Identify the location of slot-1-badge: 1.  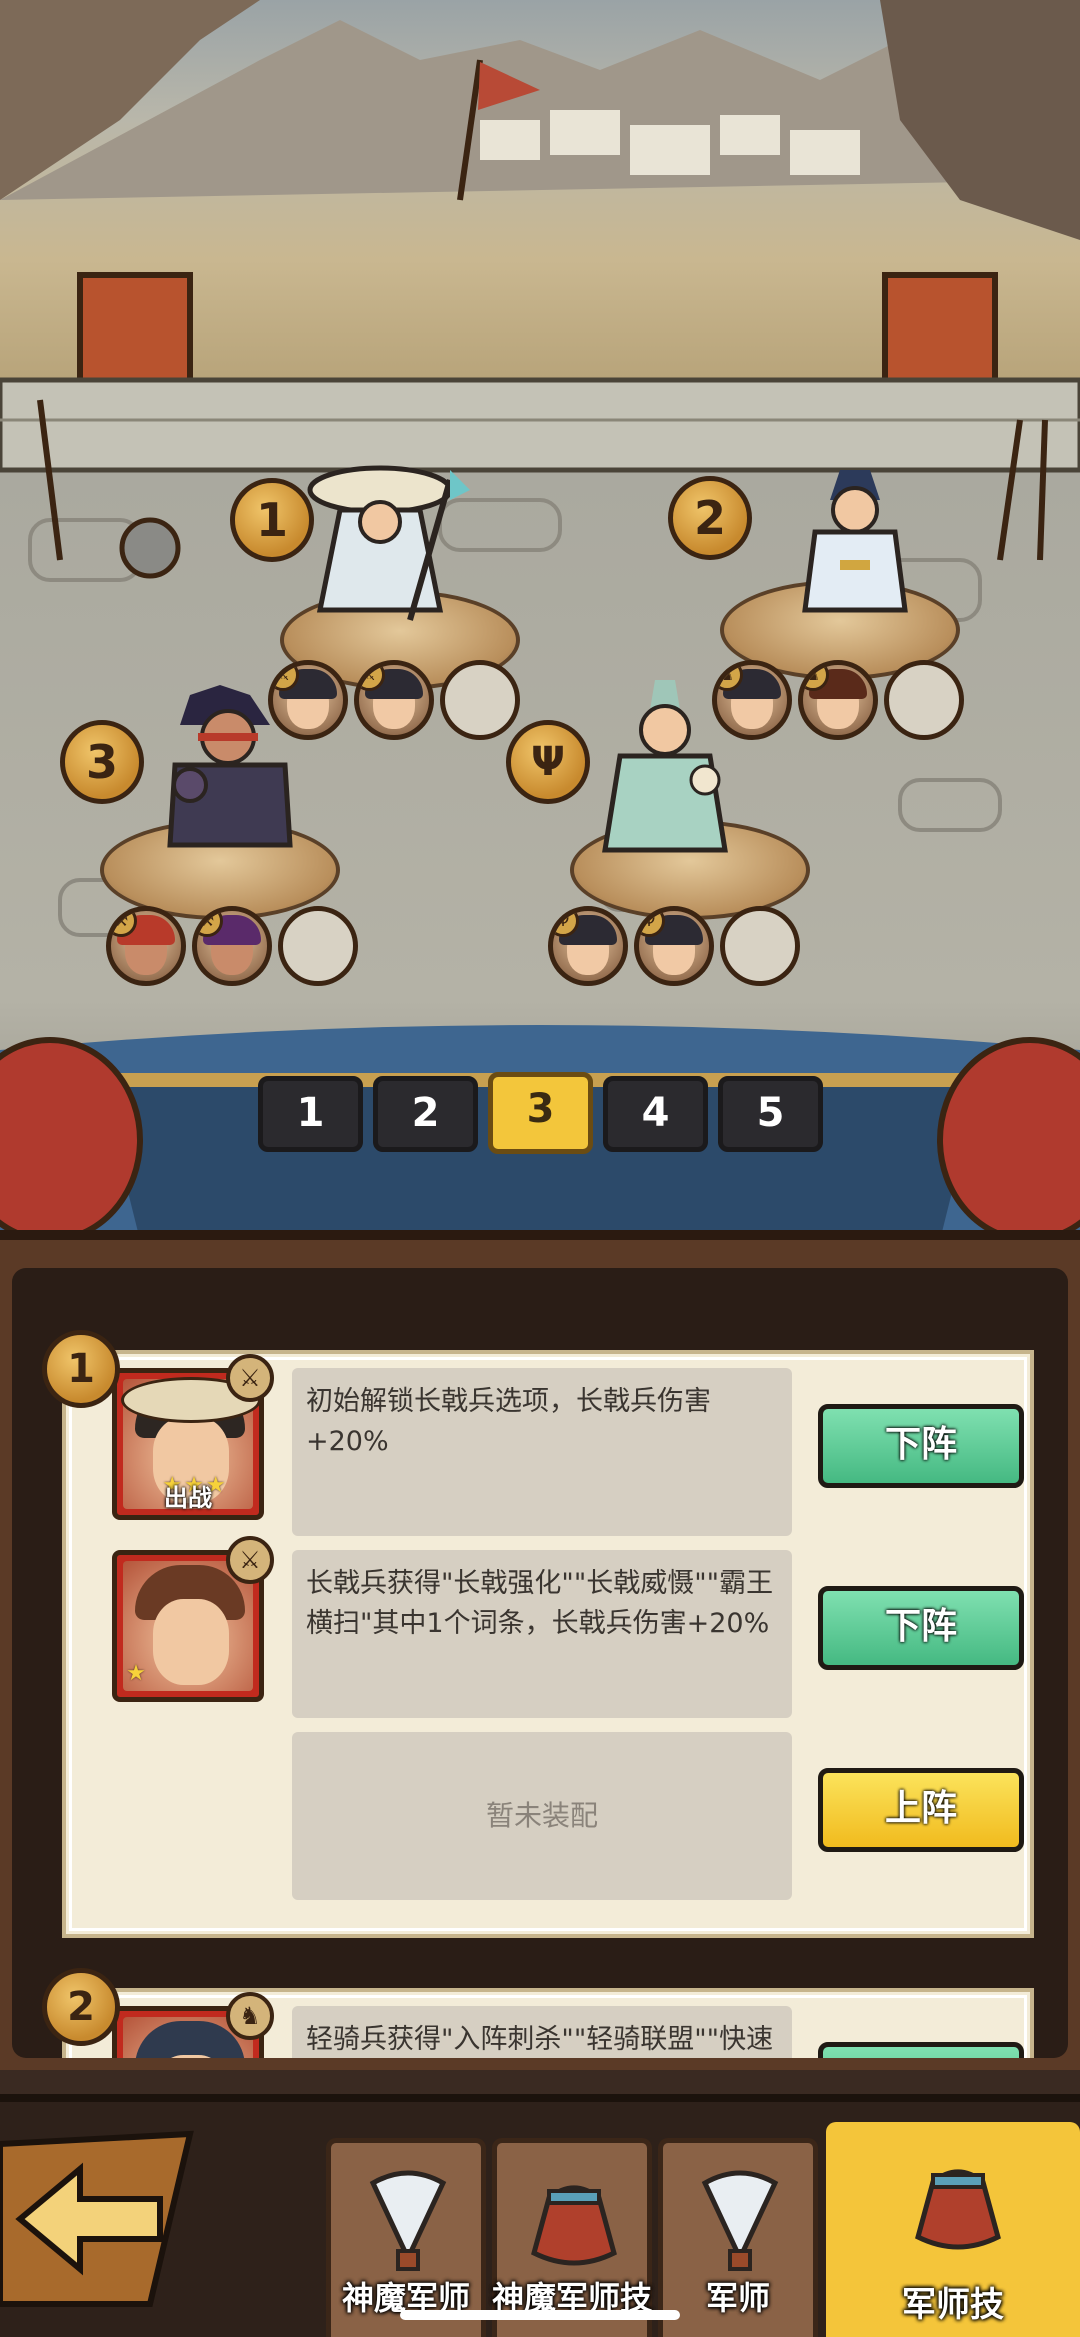
(272, 520).